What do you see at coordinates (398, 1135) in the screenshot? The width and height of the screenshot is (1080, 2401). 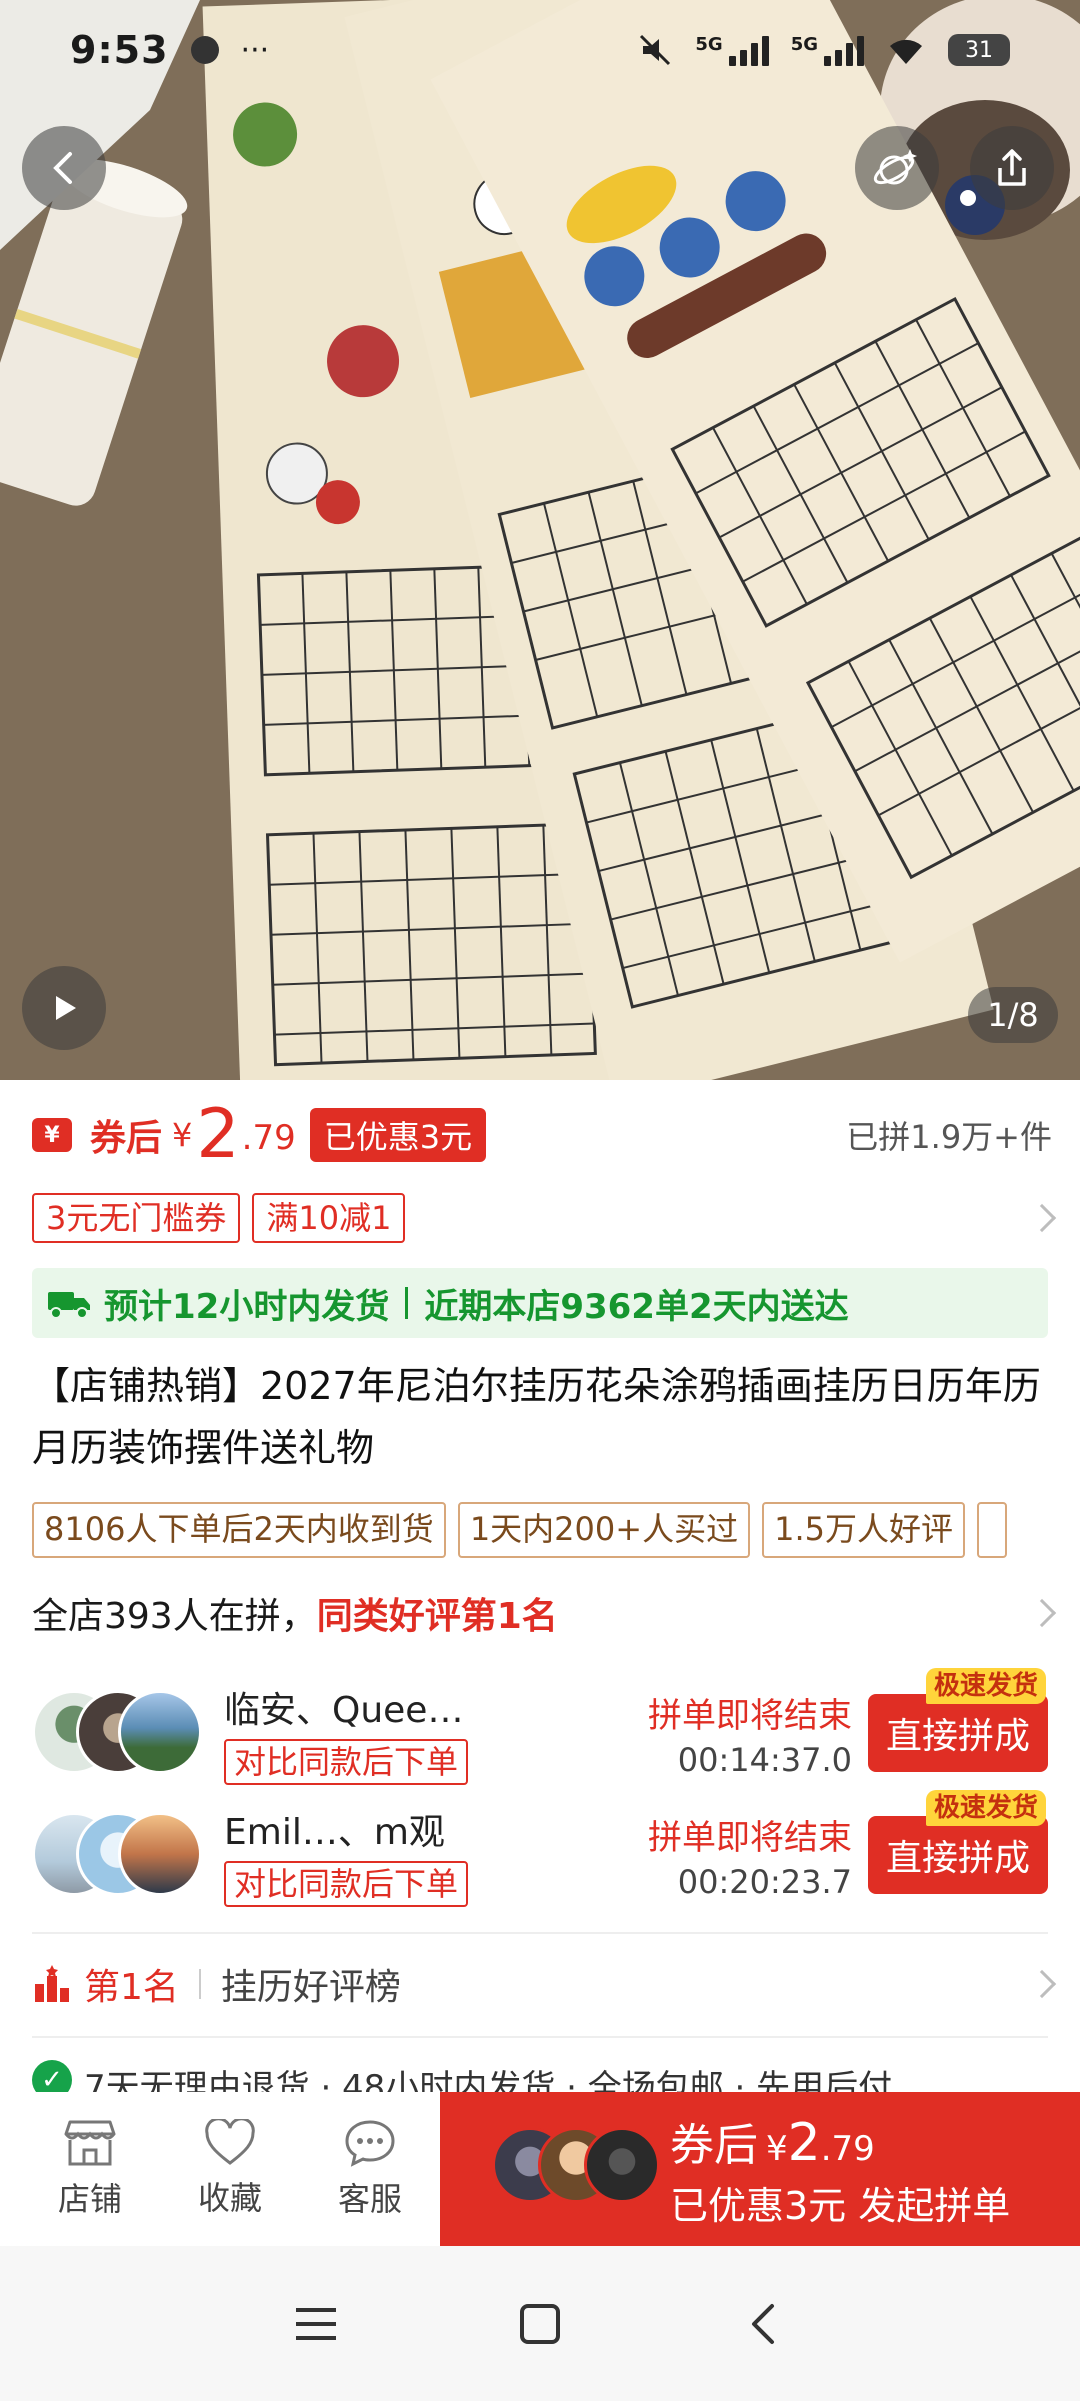 I see `discount-badge: 已优惠3元` at bounding box center [398, 1135].